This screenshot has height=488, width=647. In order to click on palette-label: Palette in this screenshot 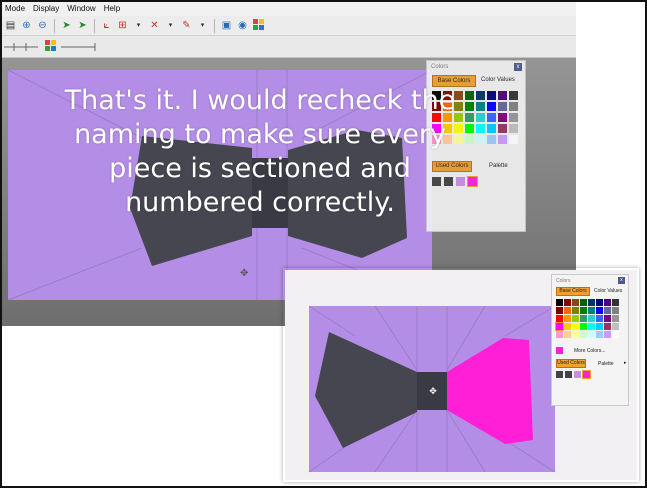, I will do `click(606, 364)`.